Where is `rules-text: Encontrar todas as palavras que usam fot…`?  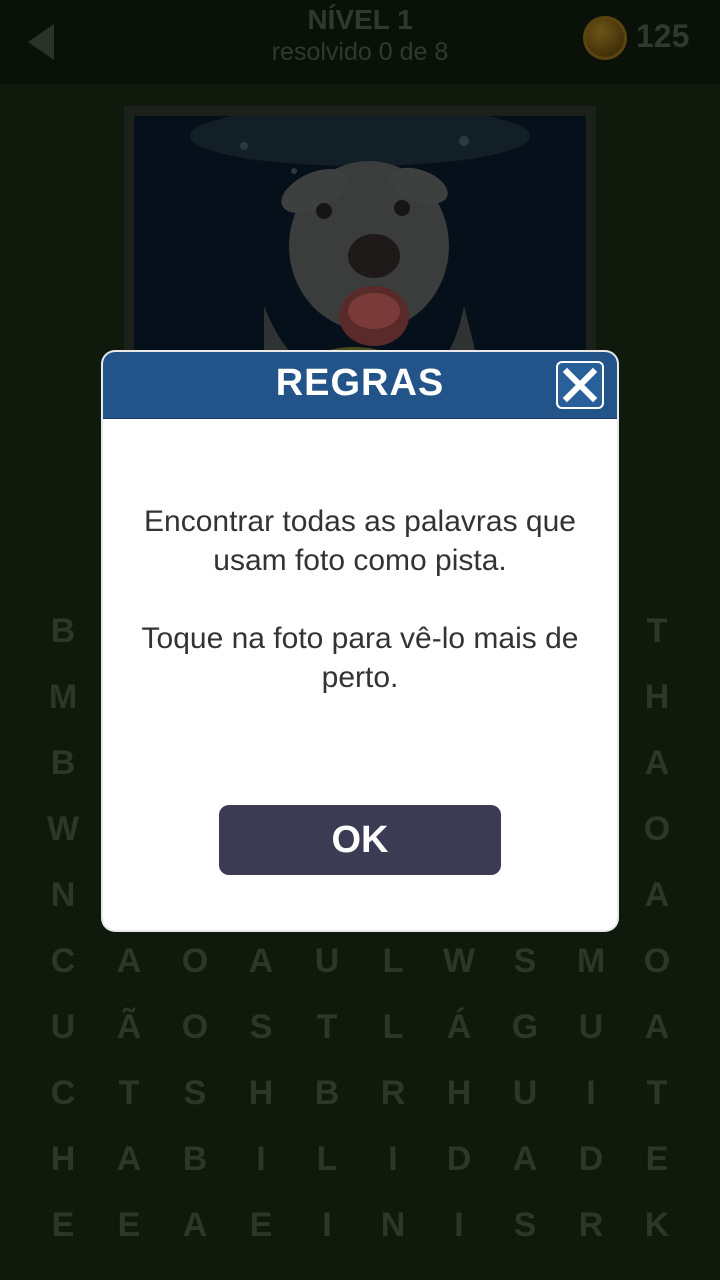
rules-text: Encontrar todas as palavras que usam fot… is located at coordinates (360, 599).